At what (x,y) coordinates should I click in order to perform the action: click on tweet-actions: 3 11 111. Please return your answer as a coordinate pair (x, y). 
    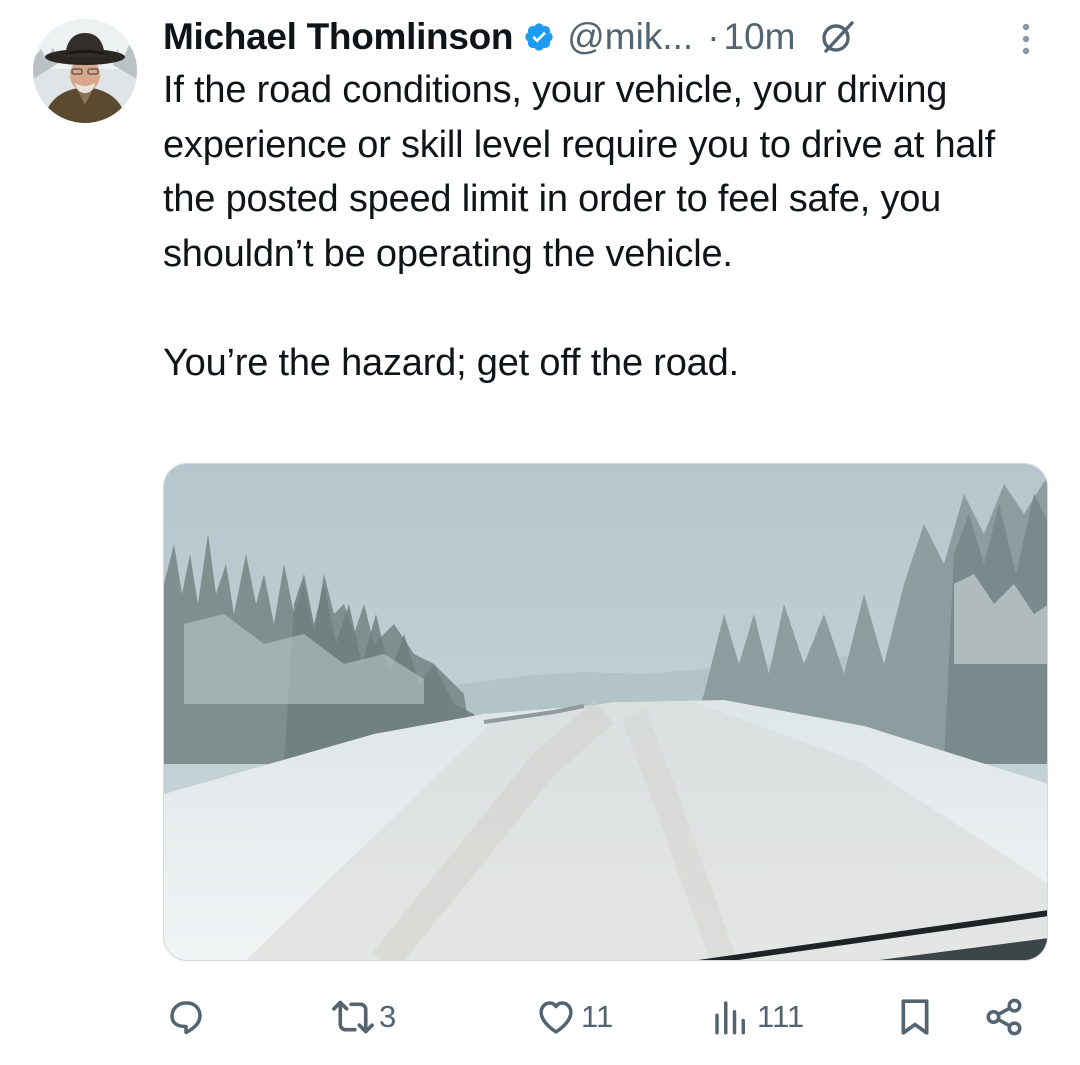
    Looking at the image, I should click on (605, 1017).